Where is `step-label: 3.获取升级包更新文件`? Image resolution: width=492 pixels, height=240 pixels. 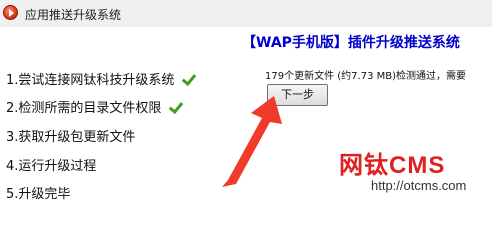 step-label: 3.获取升级包更新文件 is located at coordinates (71, 137).